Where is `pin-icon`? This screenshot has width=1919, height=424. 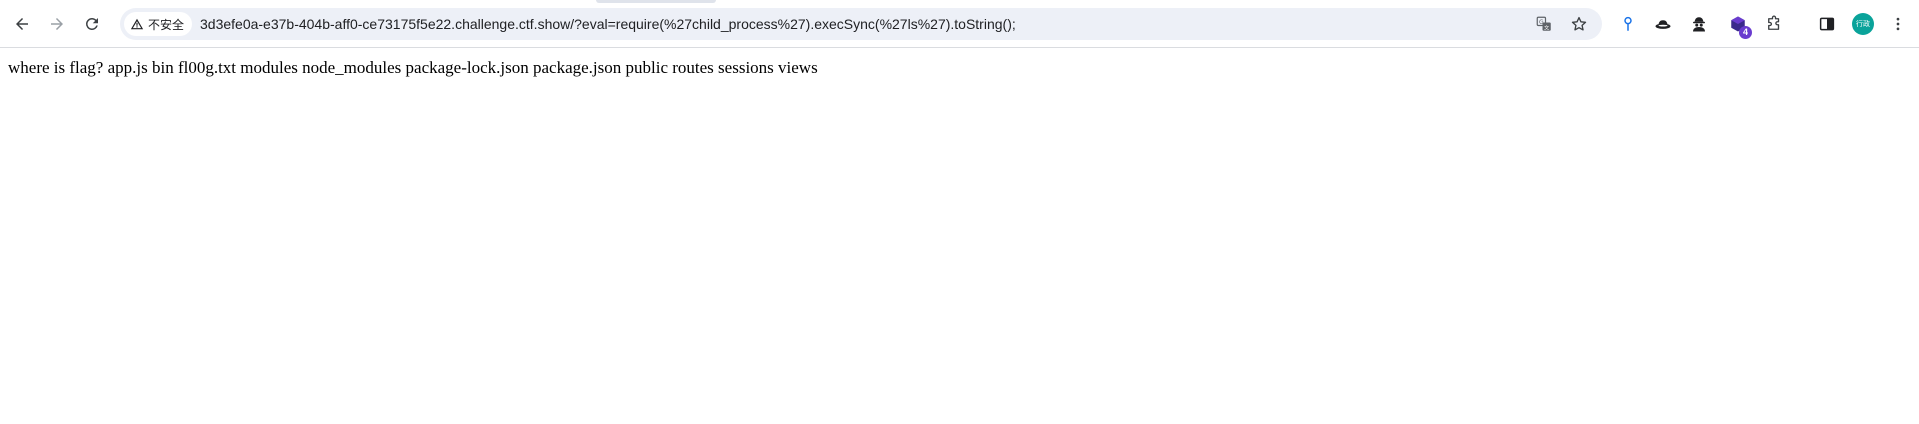
pin-icon is located at coordinates (1628, 23).